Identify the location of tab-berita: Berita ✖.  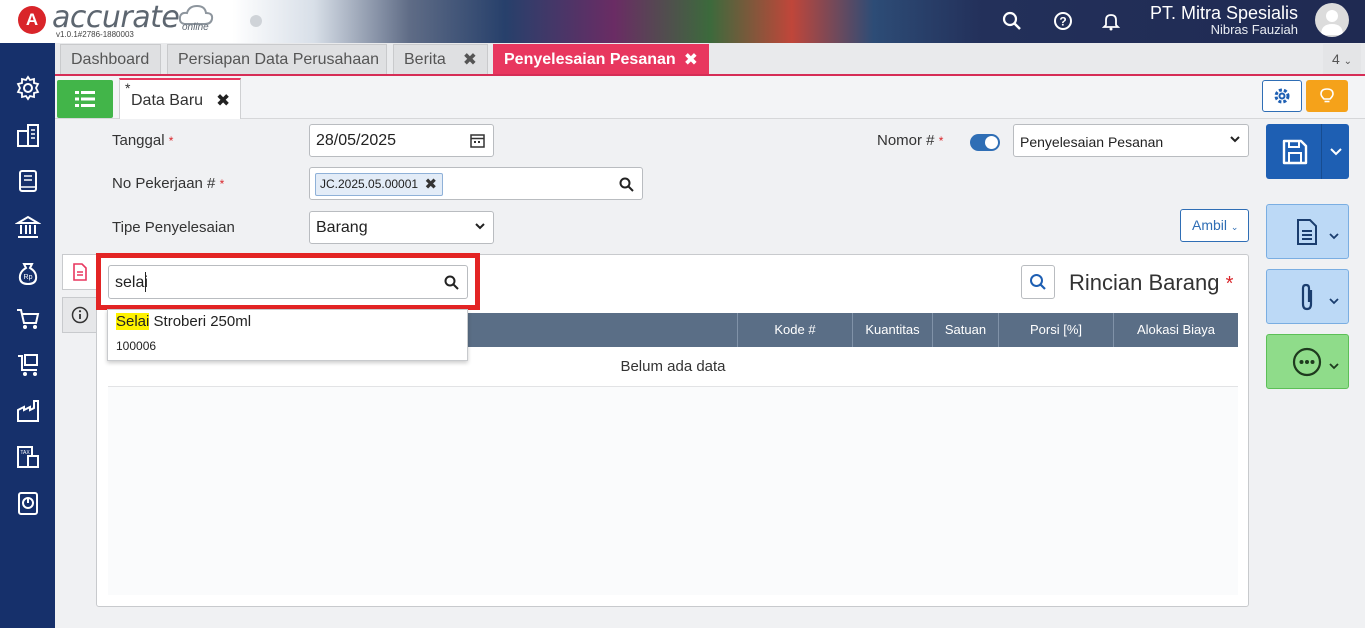
(440, 59).